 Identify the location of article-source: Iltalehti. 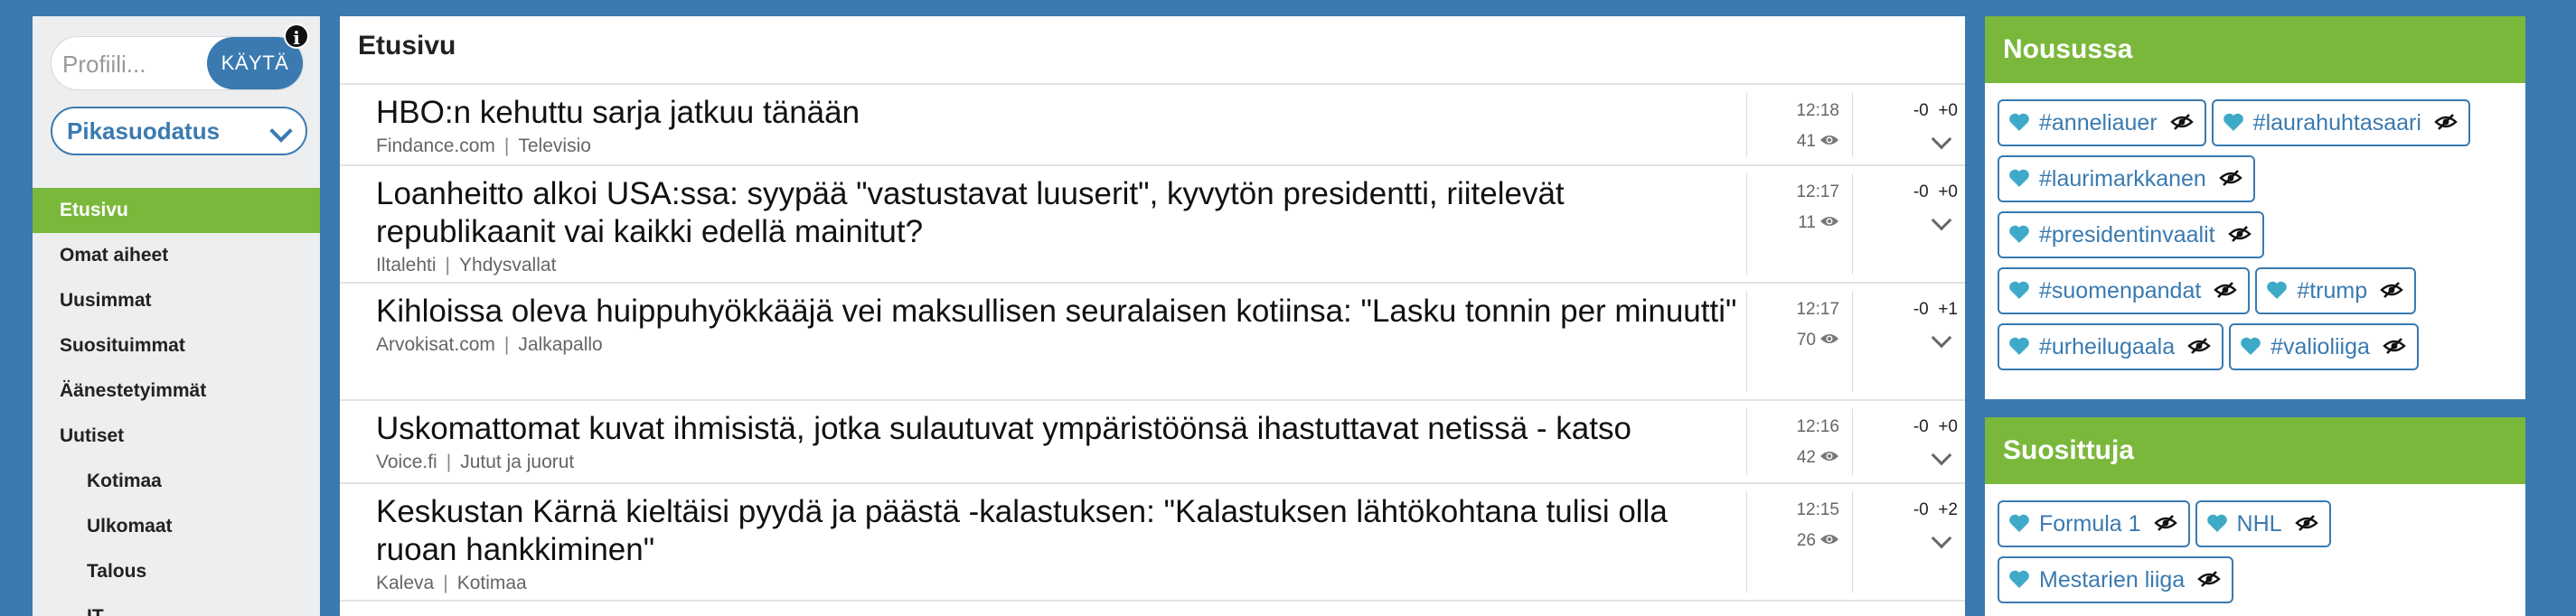
(407, 265).